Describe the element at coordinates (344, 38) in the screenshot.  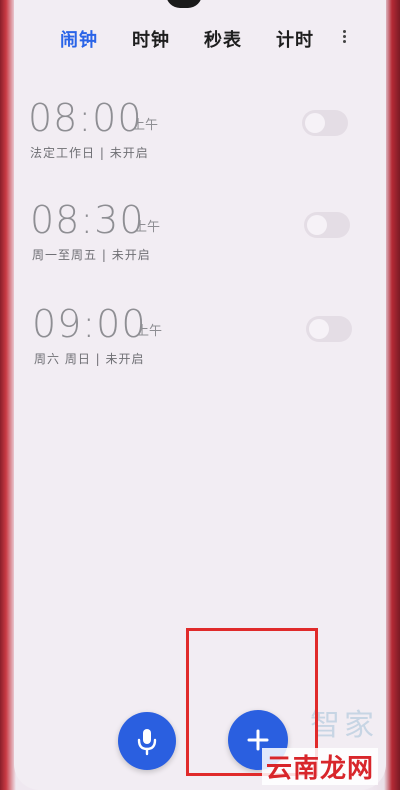
I see `more-vertical-icon` at that location.